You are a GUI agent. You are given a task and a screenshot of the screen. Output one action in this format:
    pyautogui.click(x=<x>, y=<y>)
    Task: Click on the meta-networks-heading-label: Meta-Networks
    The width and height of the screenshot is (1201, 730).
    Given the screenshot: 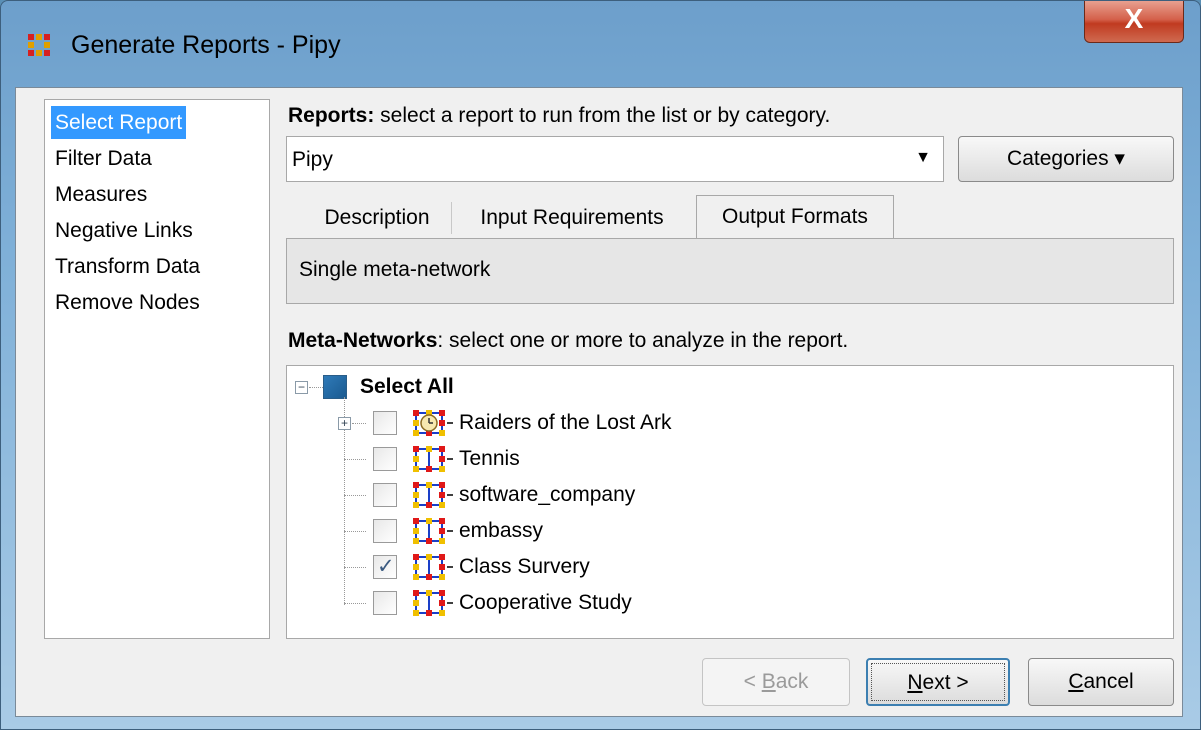 What is the action you would take?
    pyautogui.click(x=363, y=340)
    